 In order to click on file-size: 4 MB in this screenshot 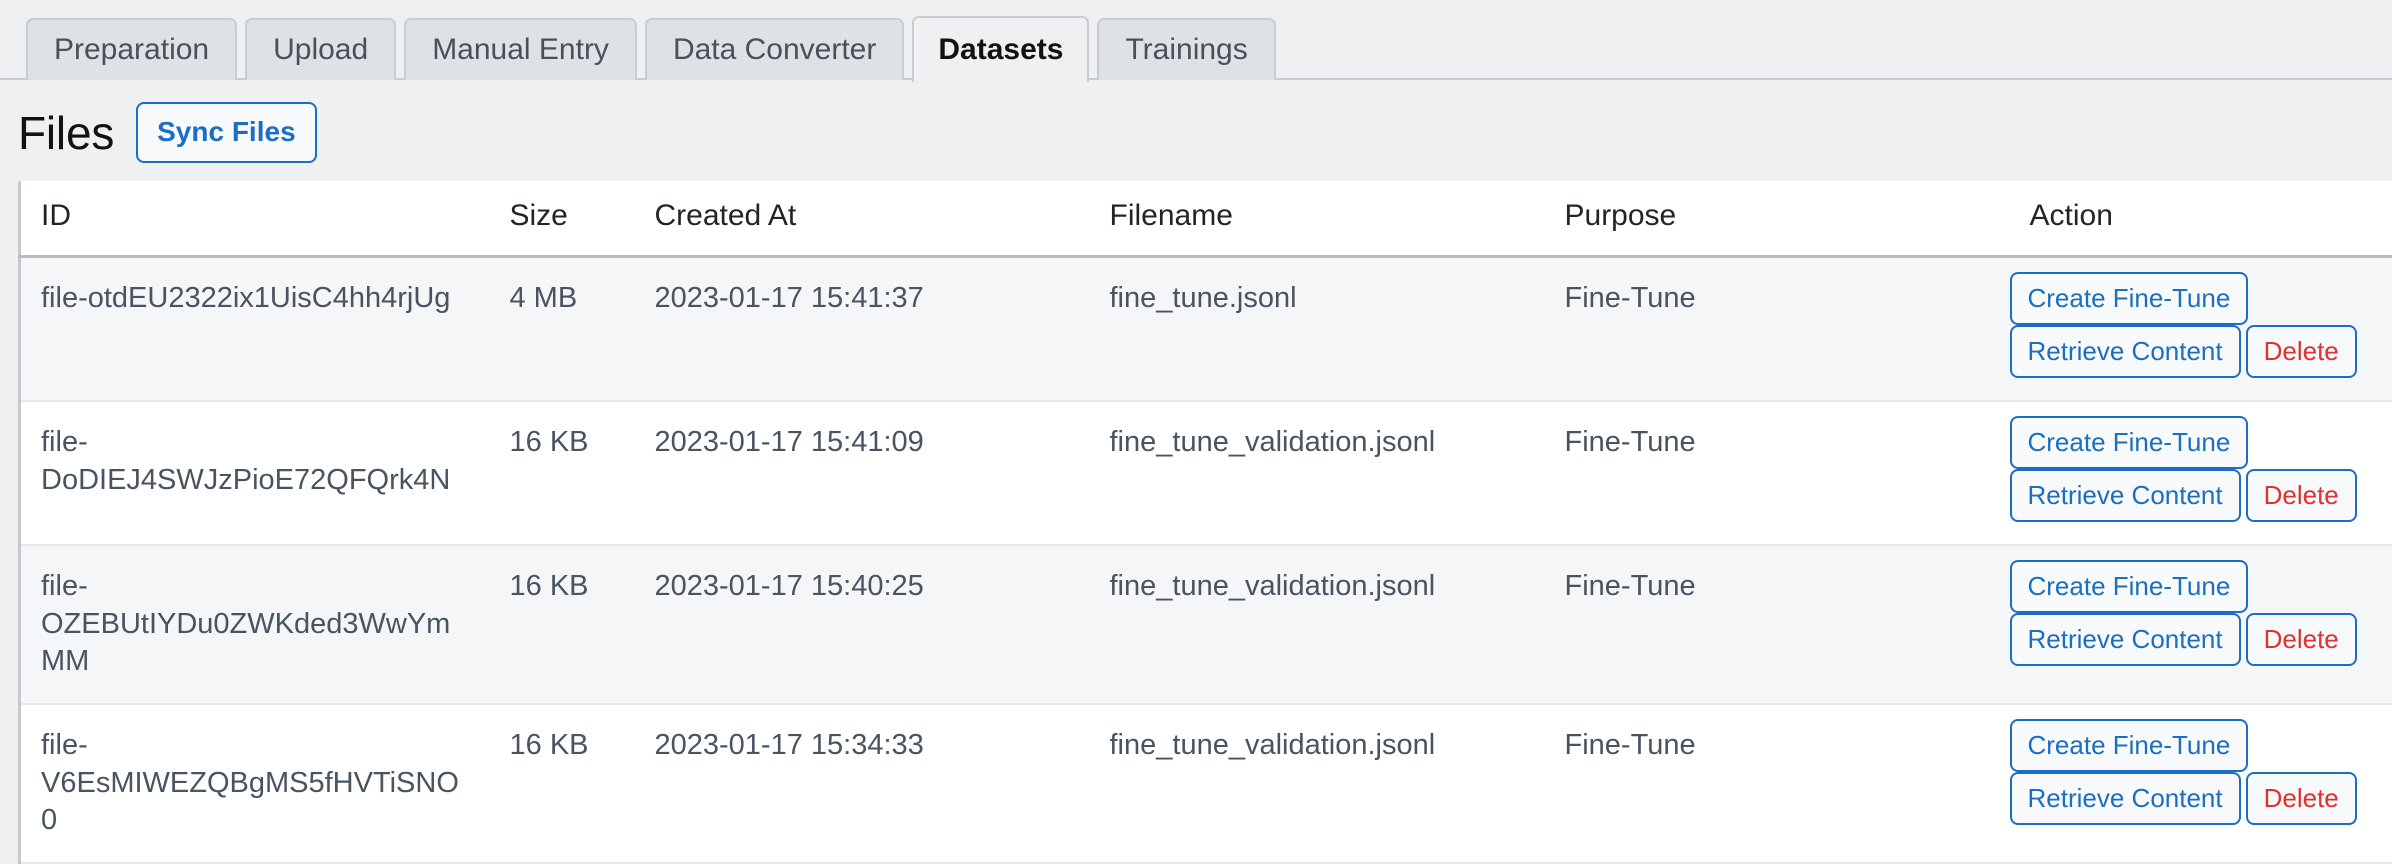, I will do `click(562, 329)`.